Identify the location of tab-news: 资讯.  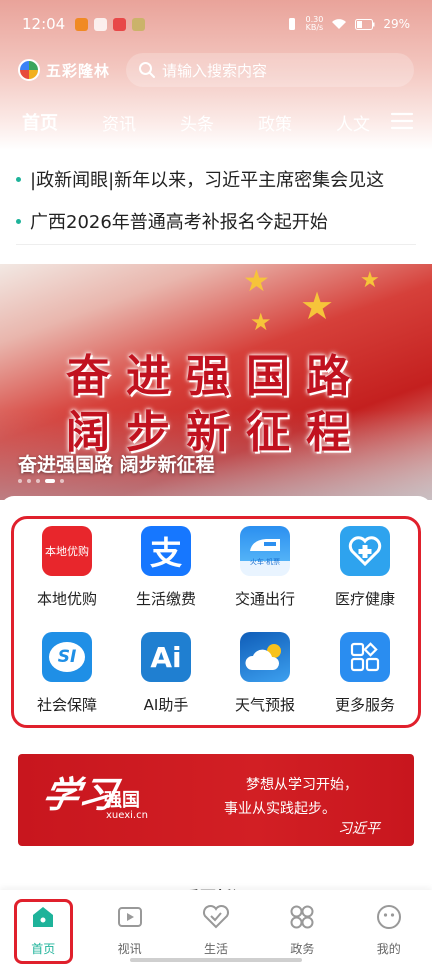
(119, 122).